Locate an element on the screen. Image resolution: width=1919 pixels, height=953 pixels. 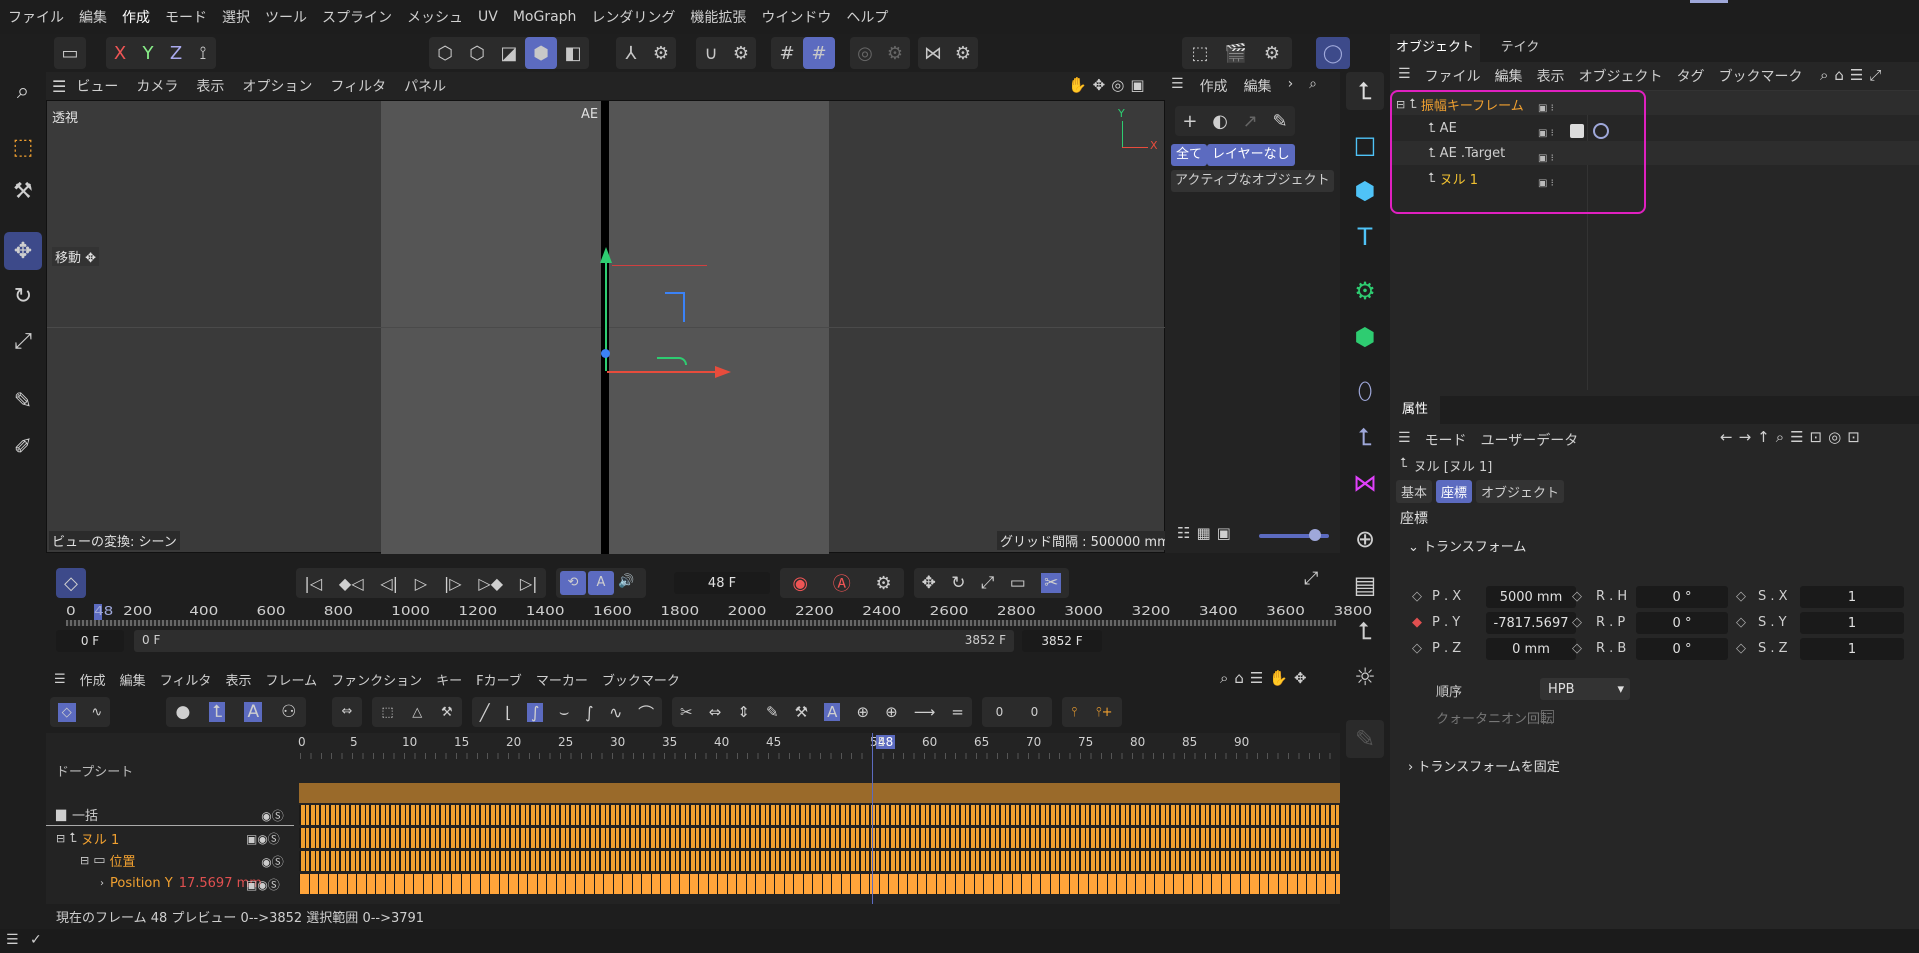
tab-objects: オブジェクト is located at coordinates (1435, 48).